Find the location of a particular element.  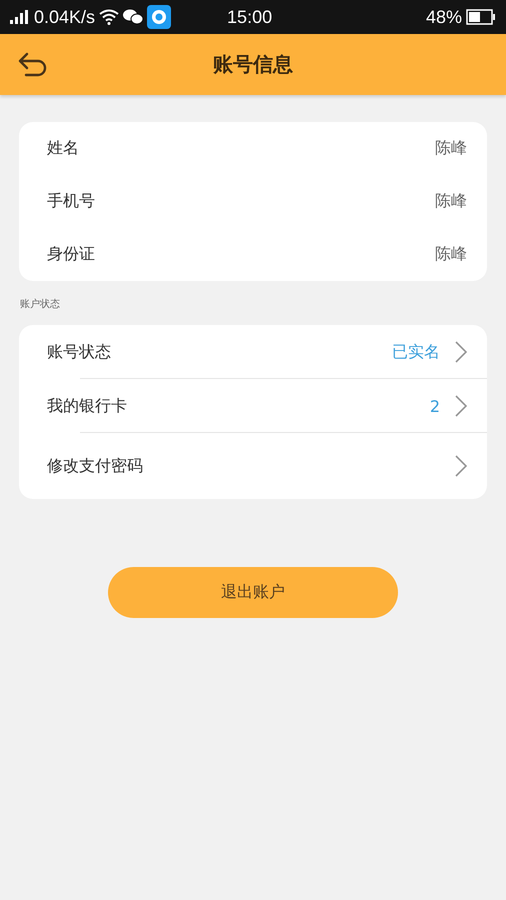

list-item: 修改支付密码 is located at coordinates (253, 466).